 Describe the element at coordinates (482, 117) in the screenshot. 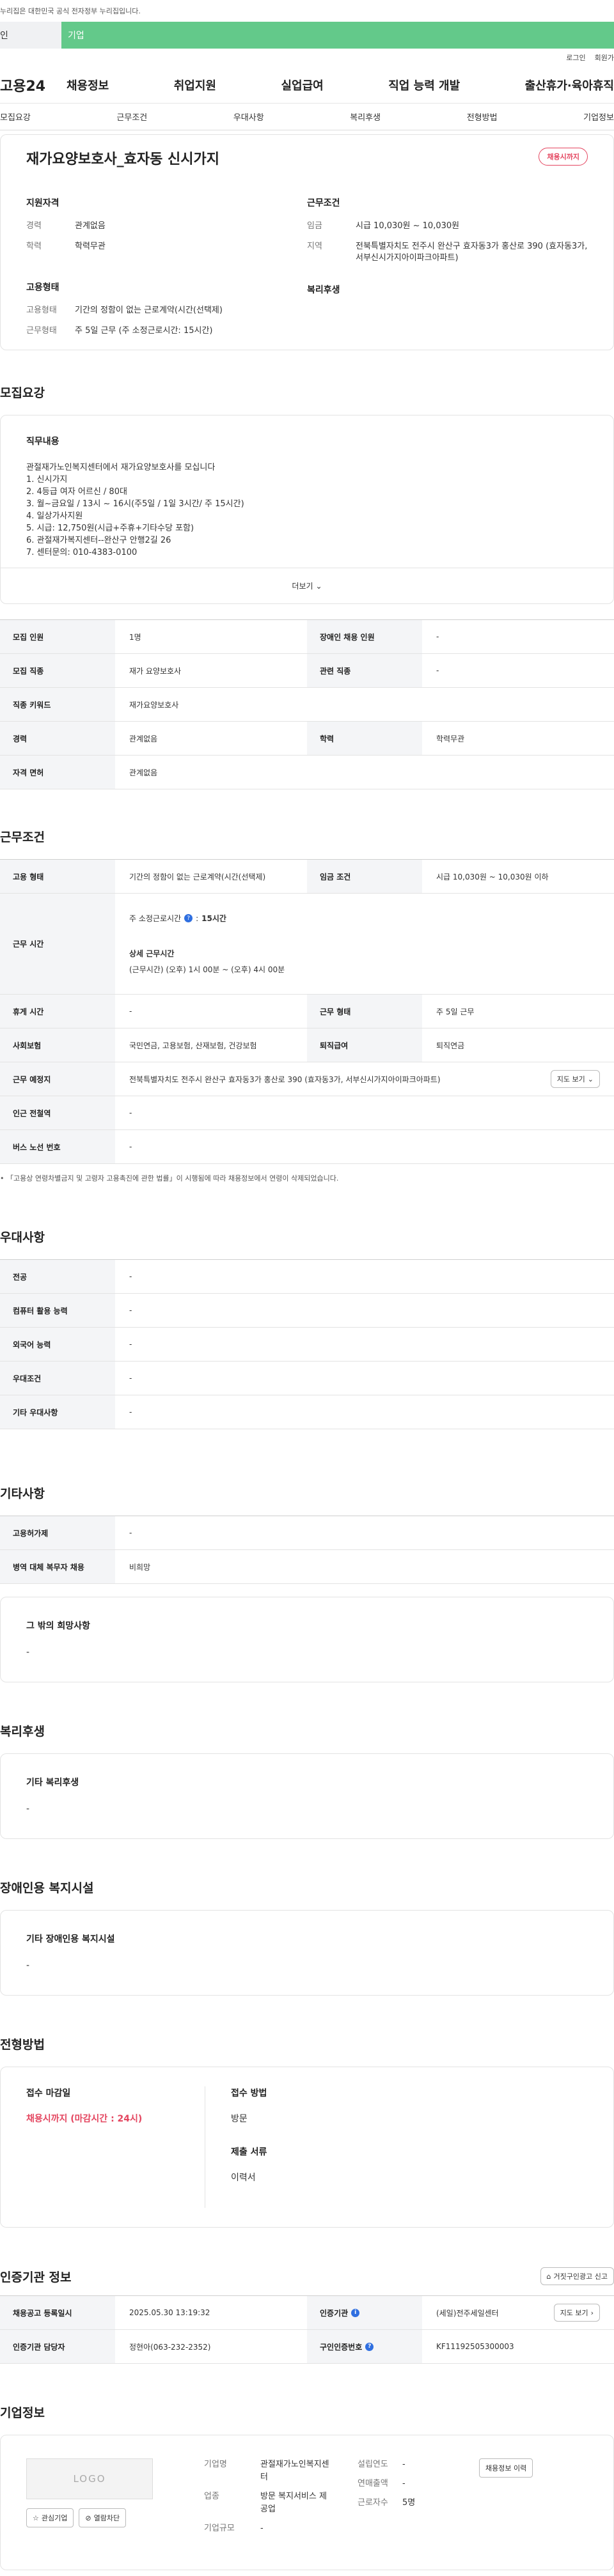

I see `anchor-process: 전형방법` at that location.